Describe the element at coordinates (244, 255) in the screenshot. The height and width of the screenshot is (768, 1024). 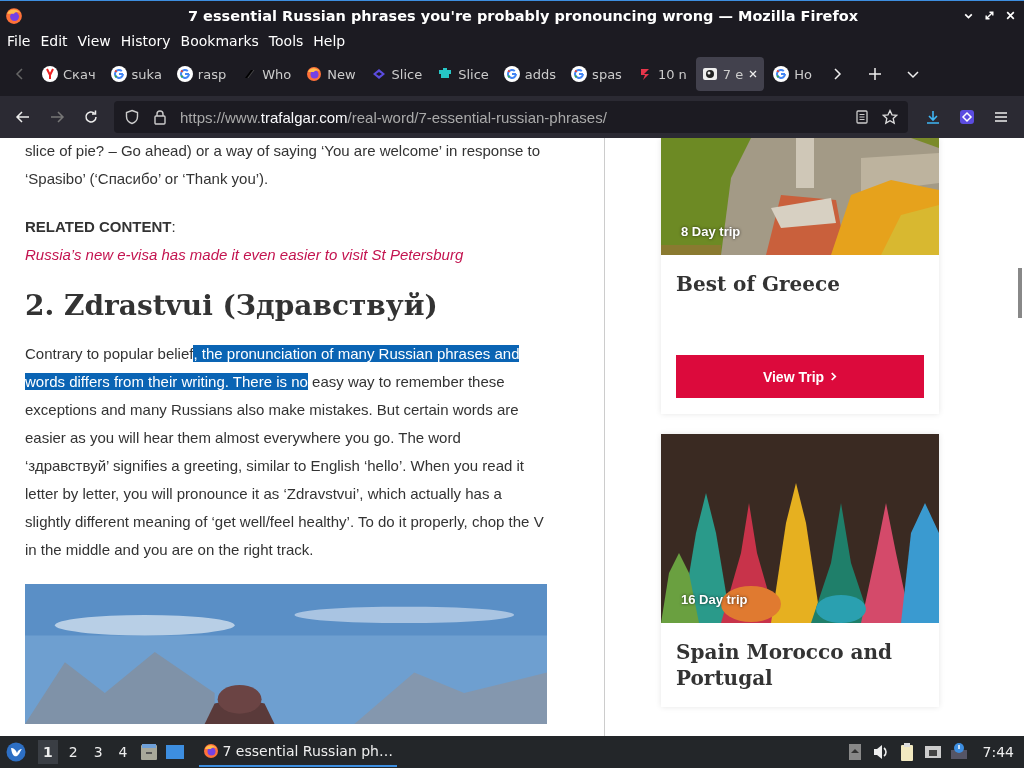
I see `related-article-link: Russia’s new e-visa has made it even easier to visit St Petersburg` at that location.